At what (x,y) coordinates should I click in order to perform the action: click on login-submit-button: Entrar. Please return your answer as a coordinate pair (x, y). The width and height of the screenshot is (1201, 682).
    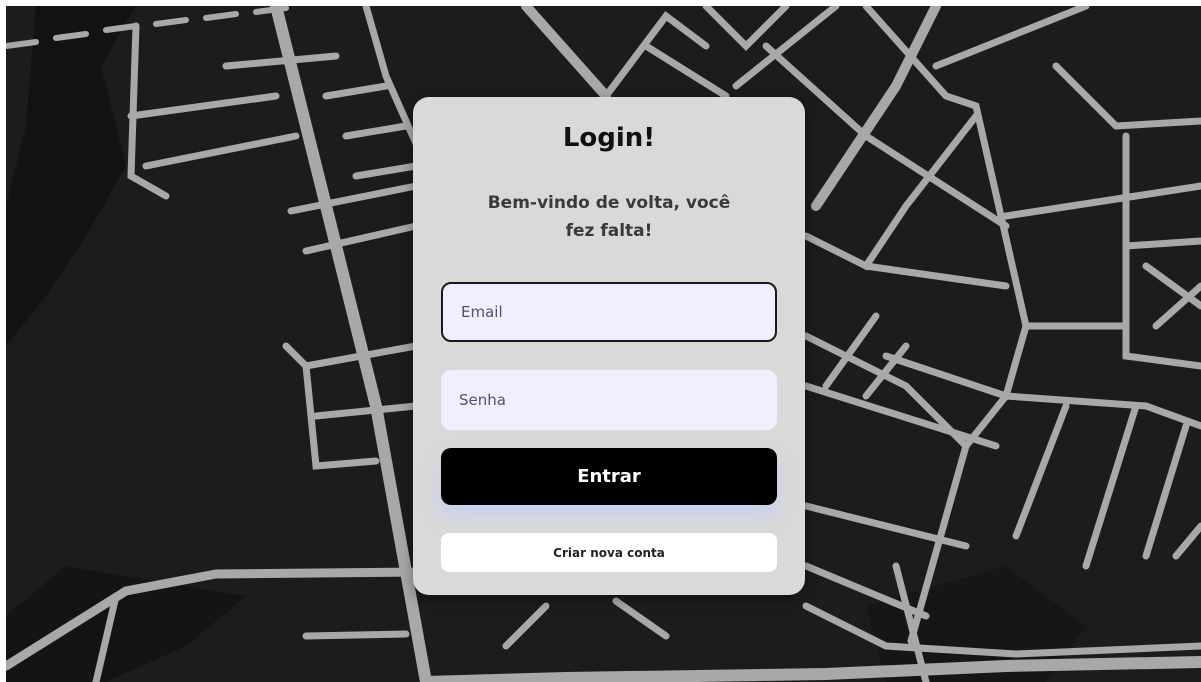
    Looking at the image, I should click on (609, 476).